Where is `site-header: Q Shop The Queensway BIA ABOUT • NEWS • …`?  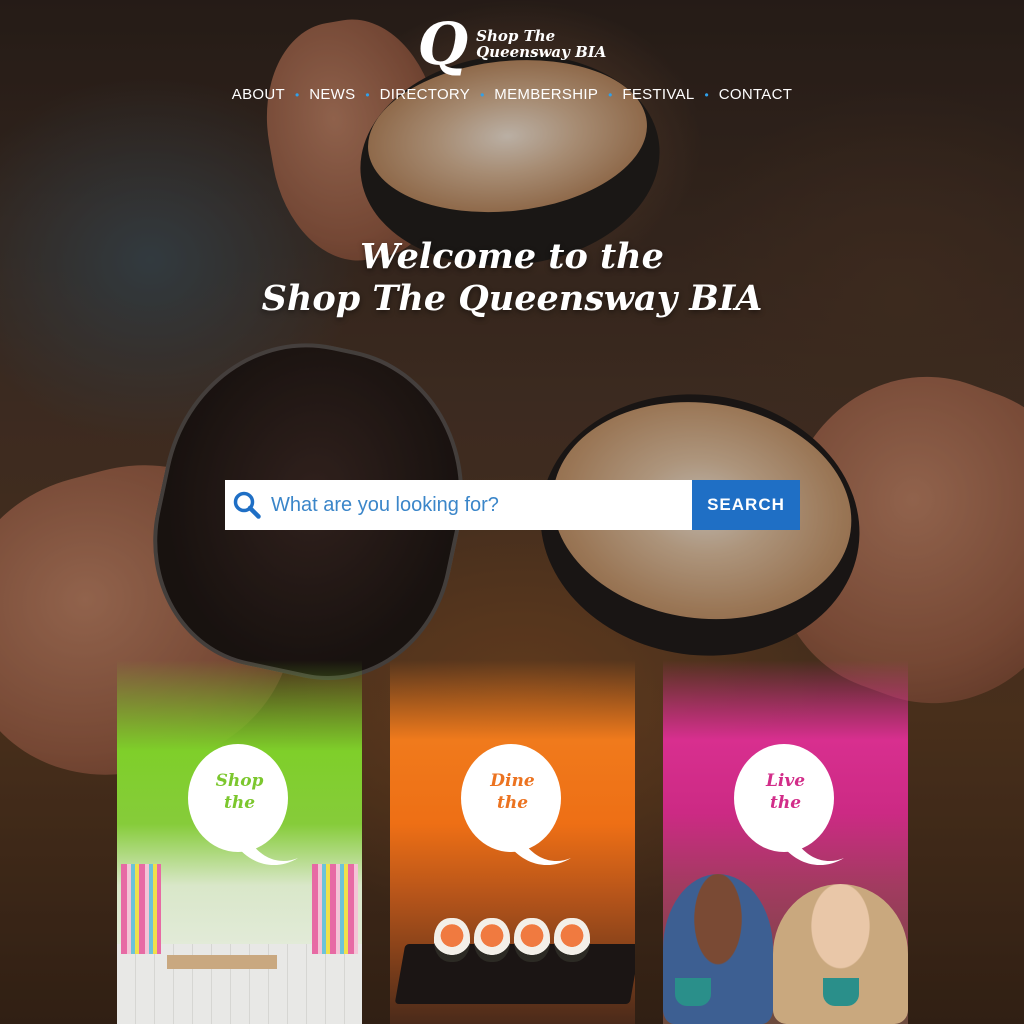 site-header: Q Shop The Queensway BIA ABOUT • NEWS • … is located at coordinates (512, 58).